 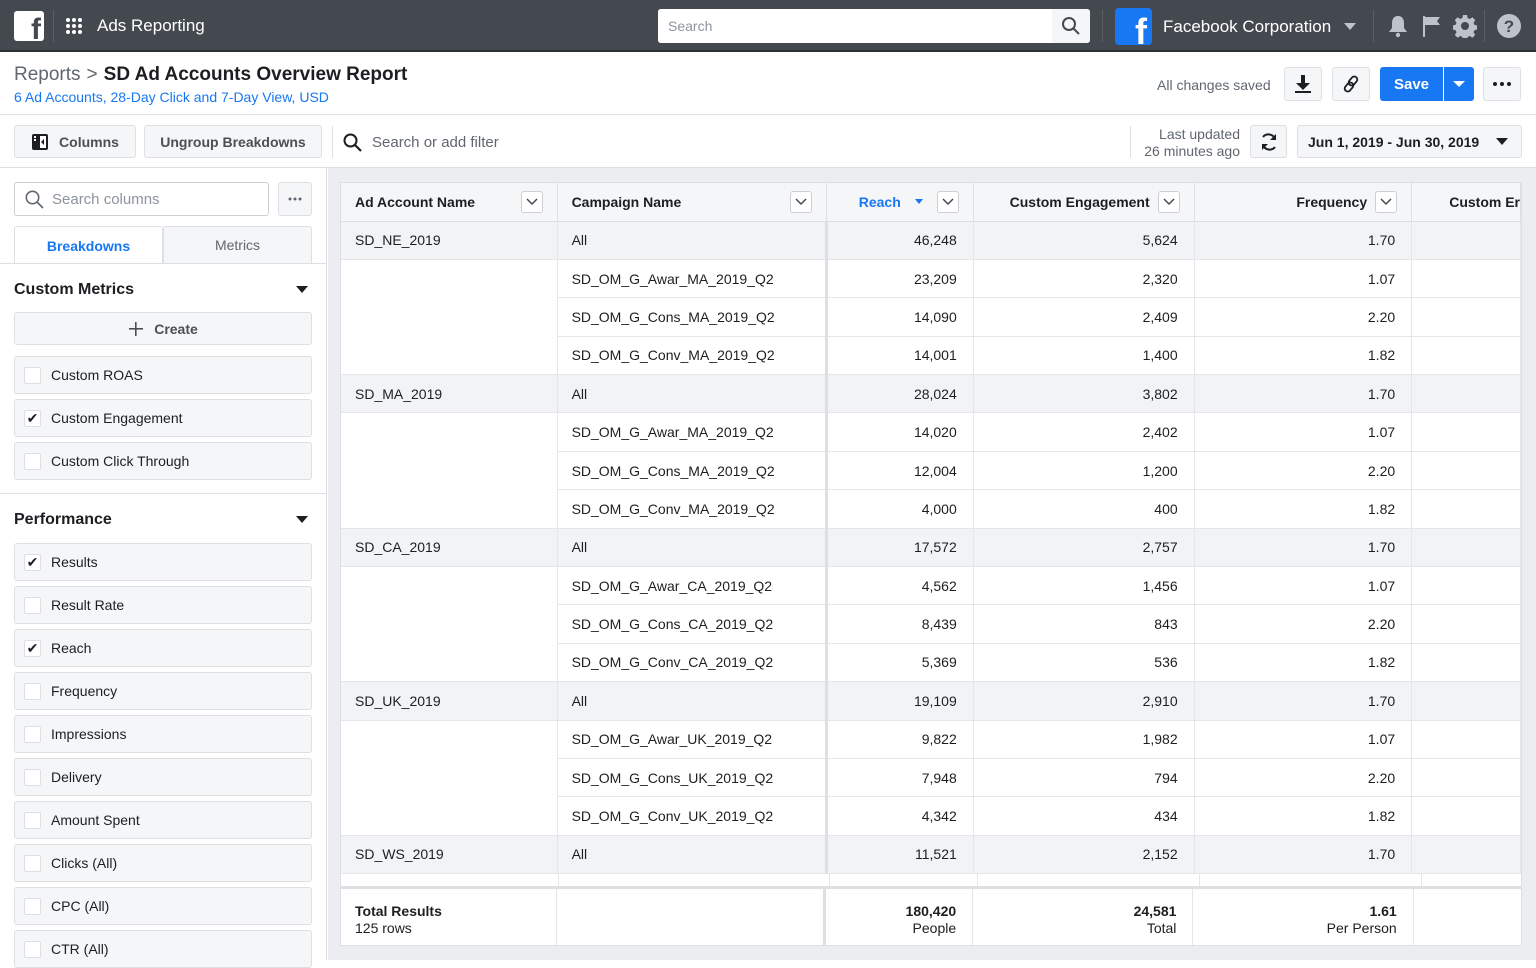 I want to click on create-custom-metric-button: Create, so click(x=163, y=328).